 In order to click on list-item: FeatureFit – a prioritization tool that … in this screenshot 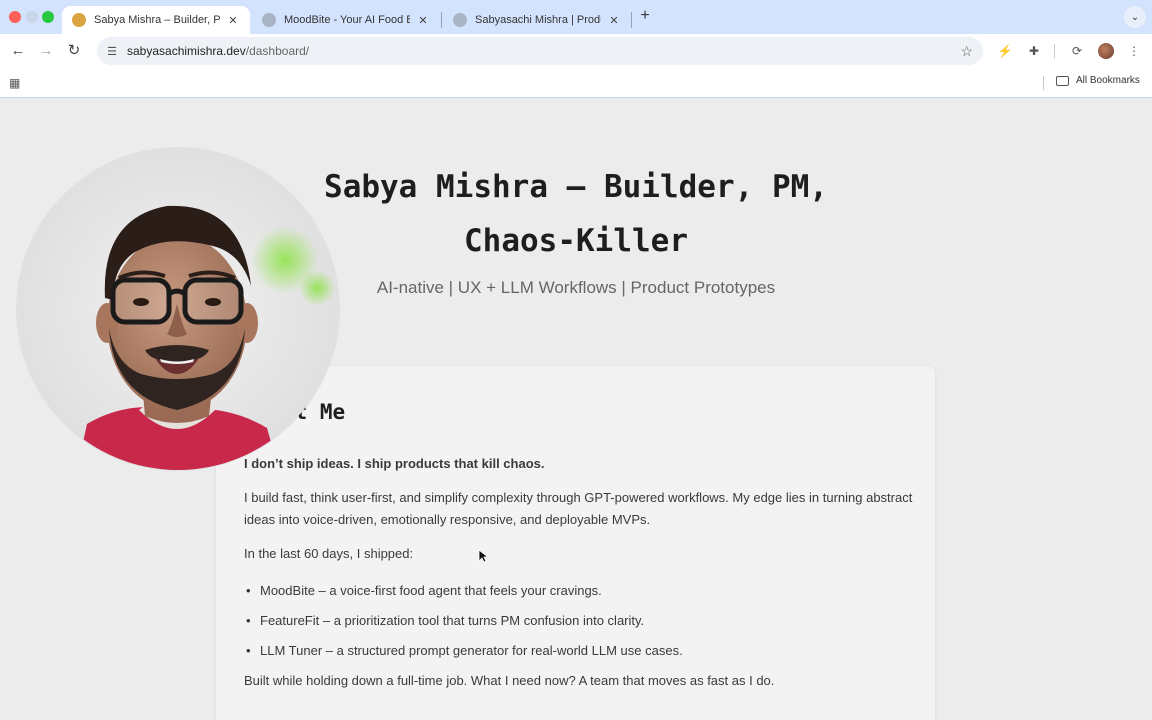, I will do `click(579, 625)`.